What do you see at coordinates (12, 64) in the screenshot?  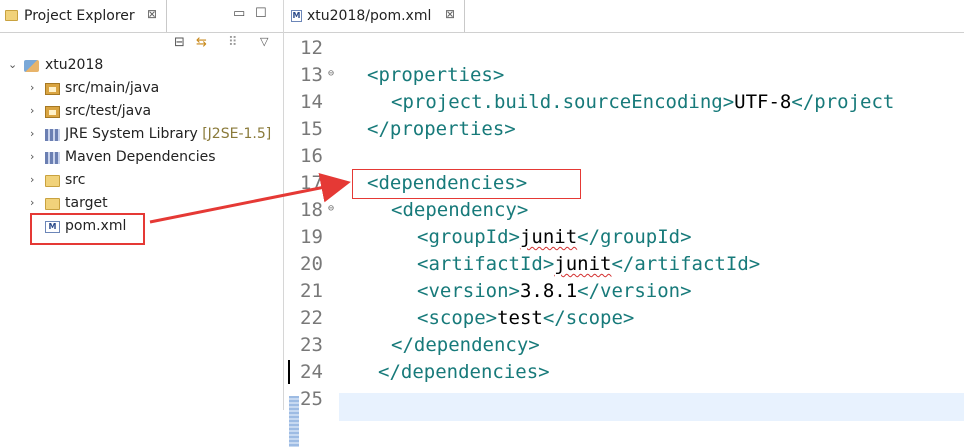 I see `expanded-icon: ⌄` at bounding box center [12, 64].